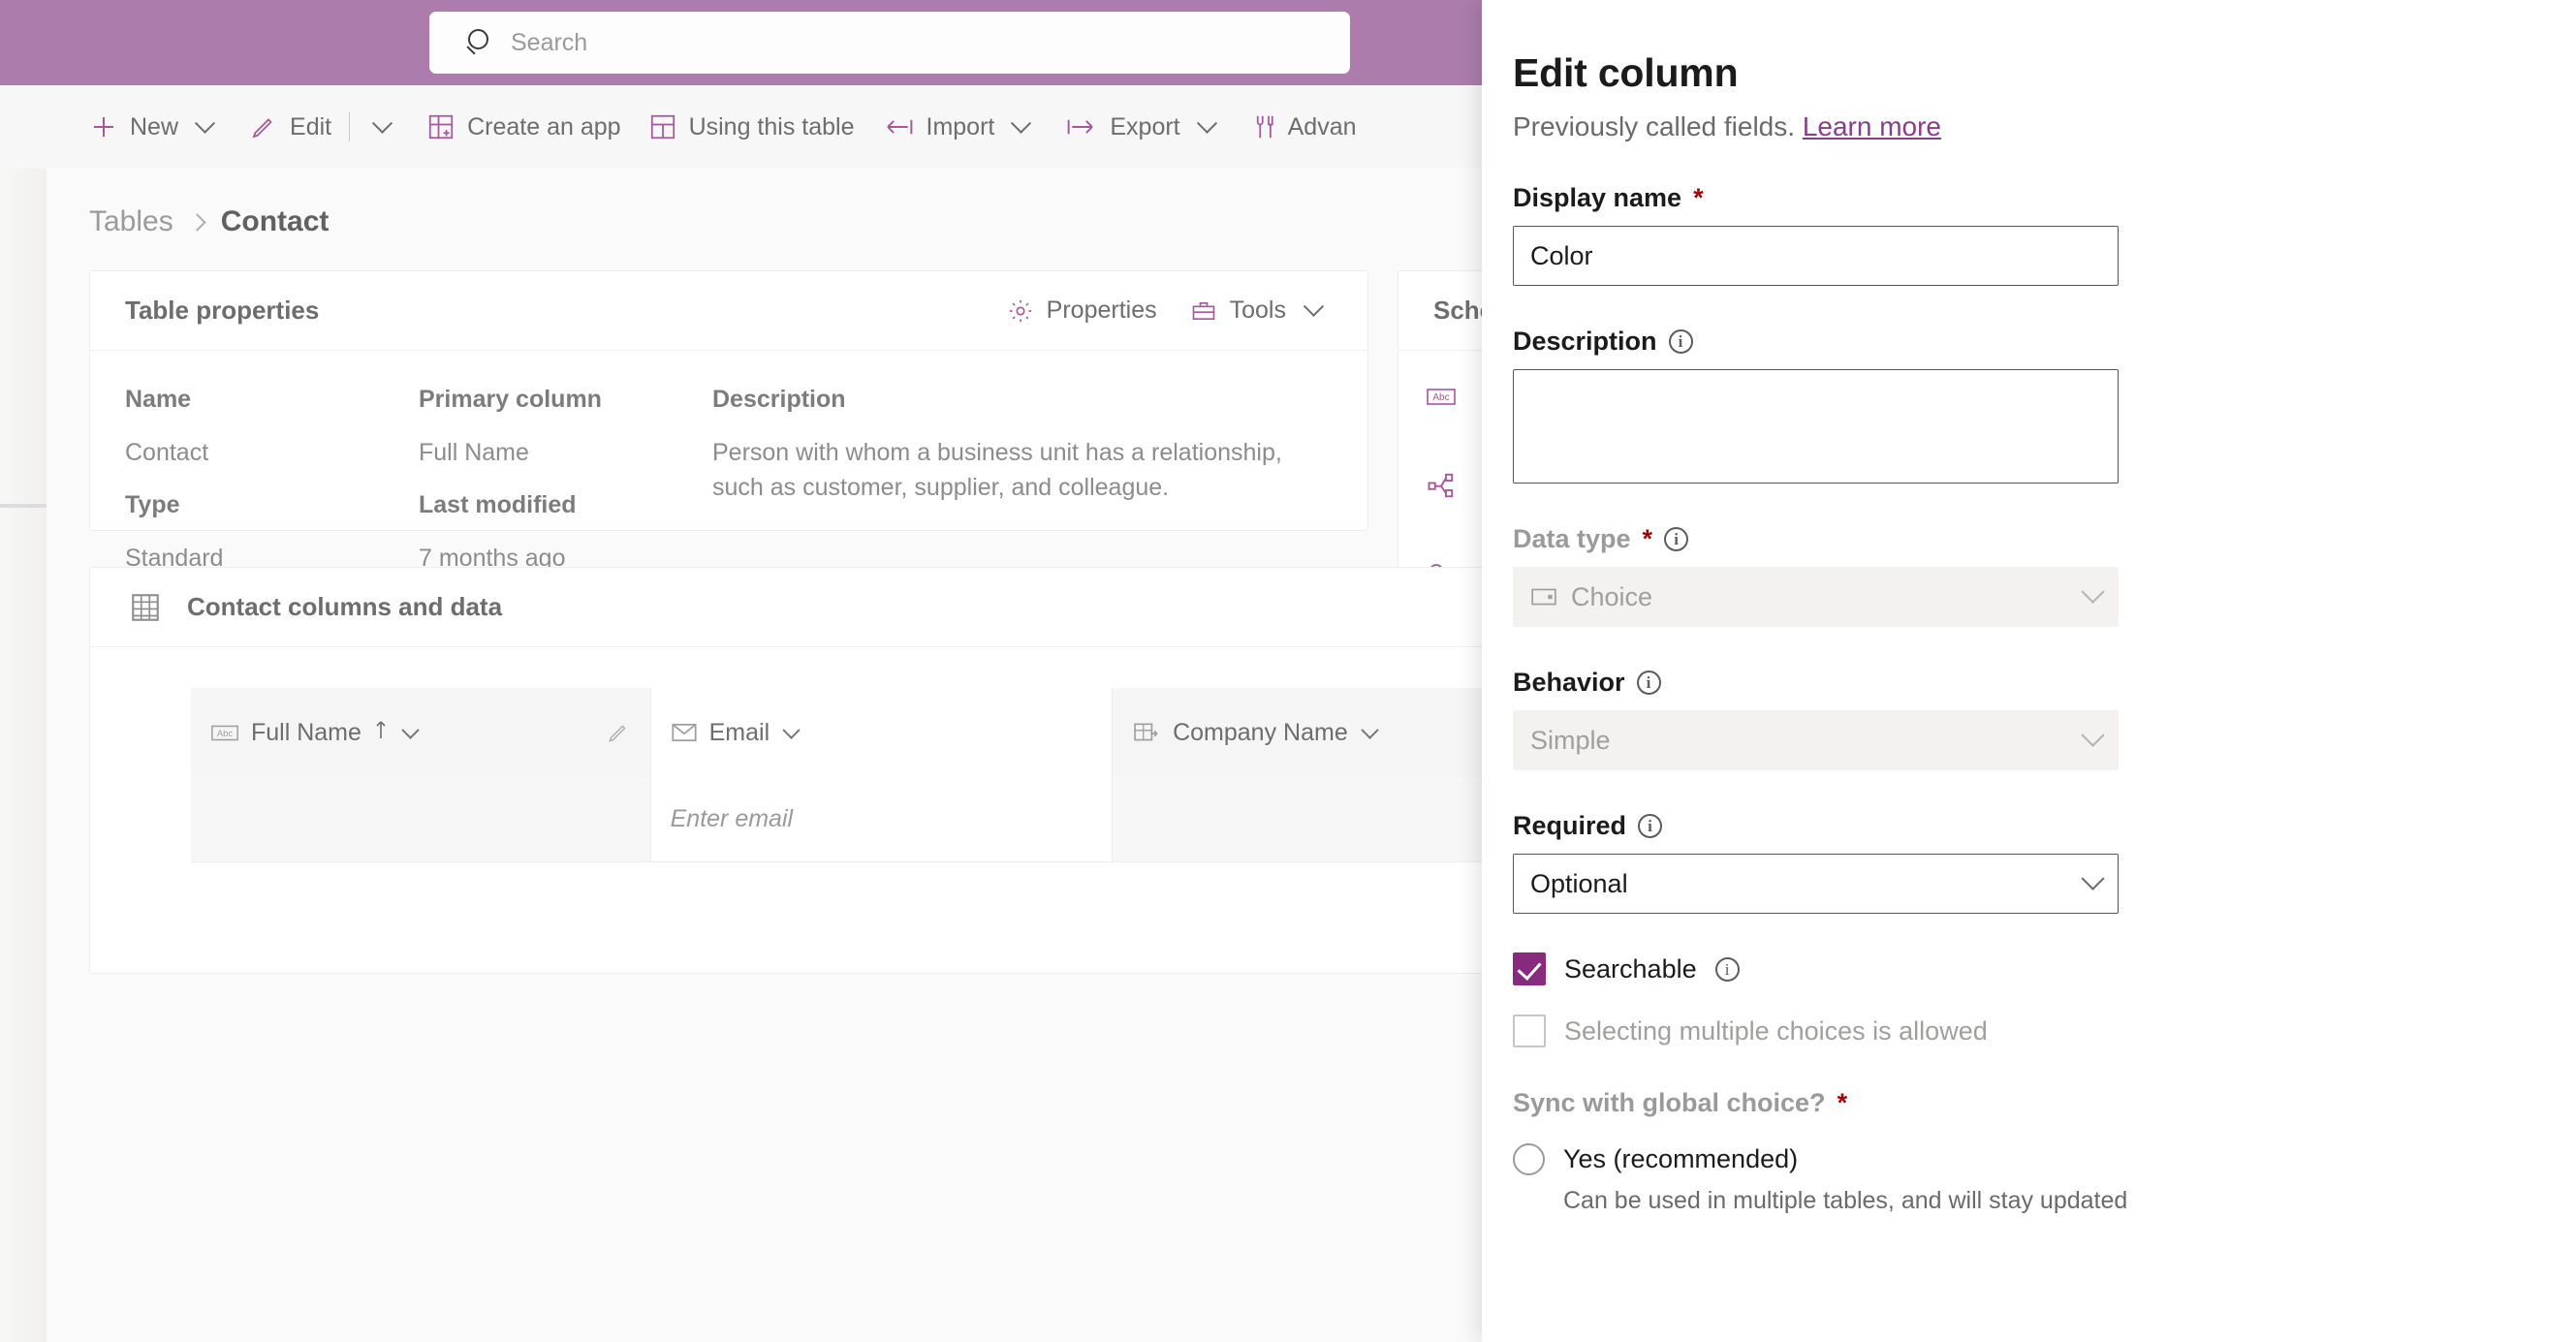 Image resolution: width=2576 pixels, height=1342 pixels. I want to click on command-create-an-app-label: Create an app, so click(544, 126).